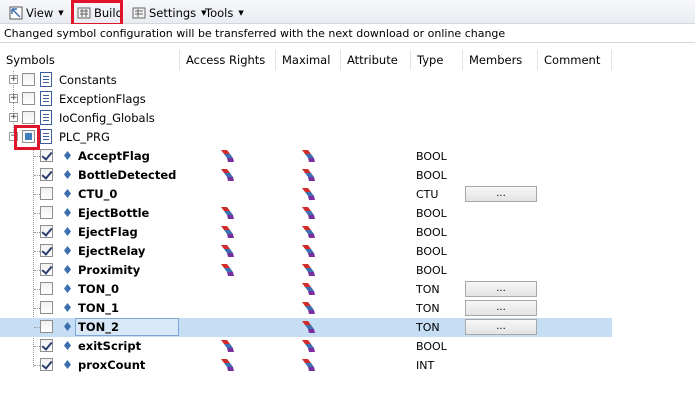  What do you see at coordinates (108, 232) in the screenshot?
I see `variable-name: EjectFlag` at bounding box center [108, 232].